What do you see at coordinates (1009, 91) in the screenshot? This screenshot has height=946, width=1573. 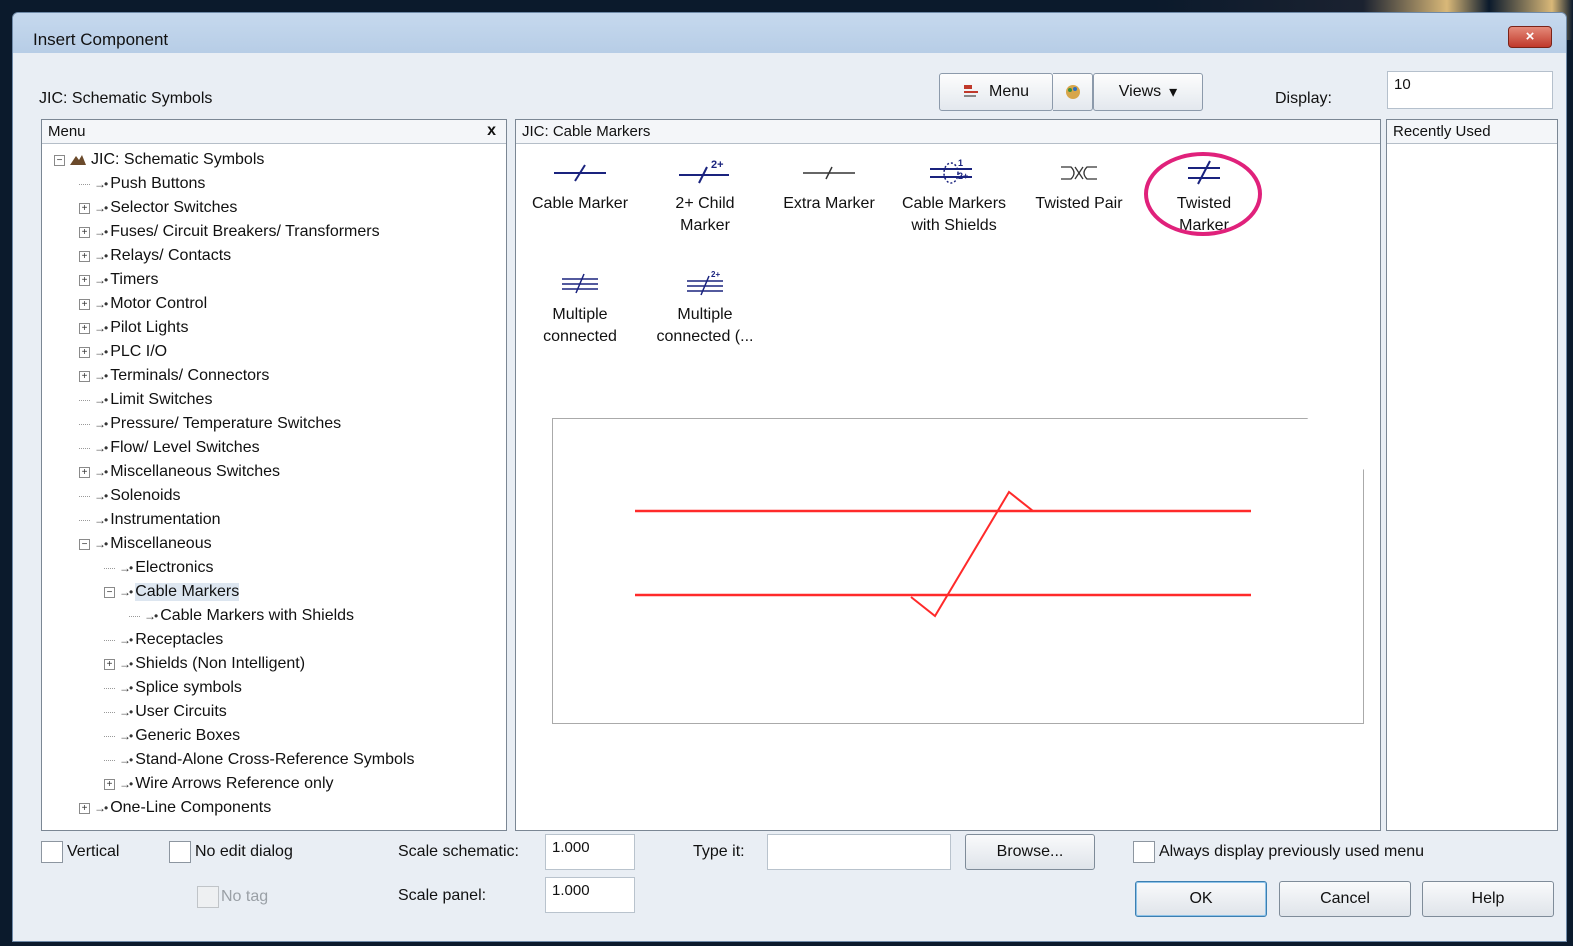 I see `menu-button-label: Menu` at bounding box center [1009, 91].